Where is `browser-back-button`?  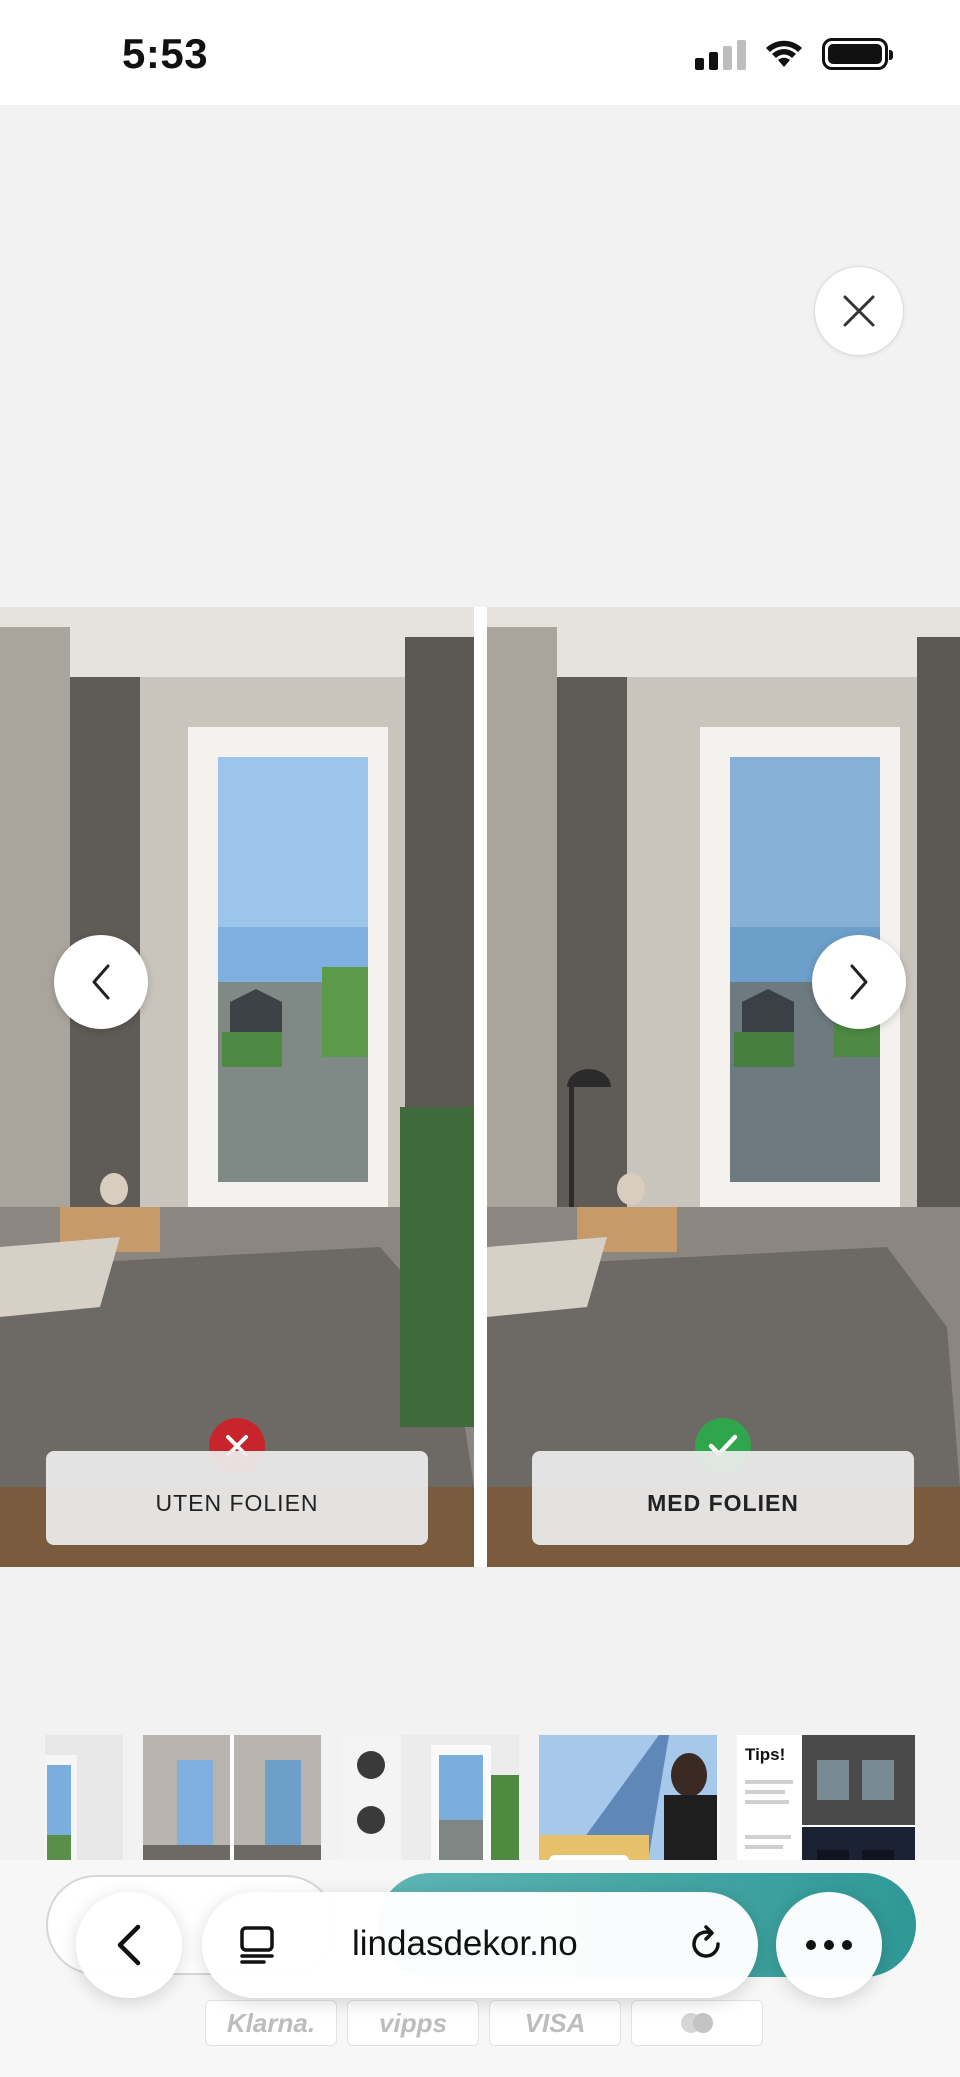
browser-back-button is located at coordinates (129, 1945).